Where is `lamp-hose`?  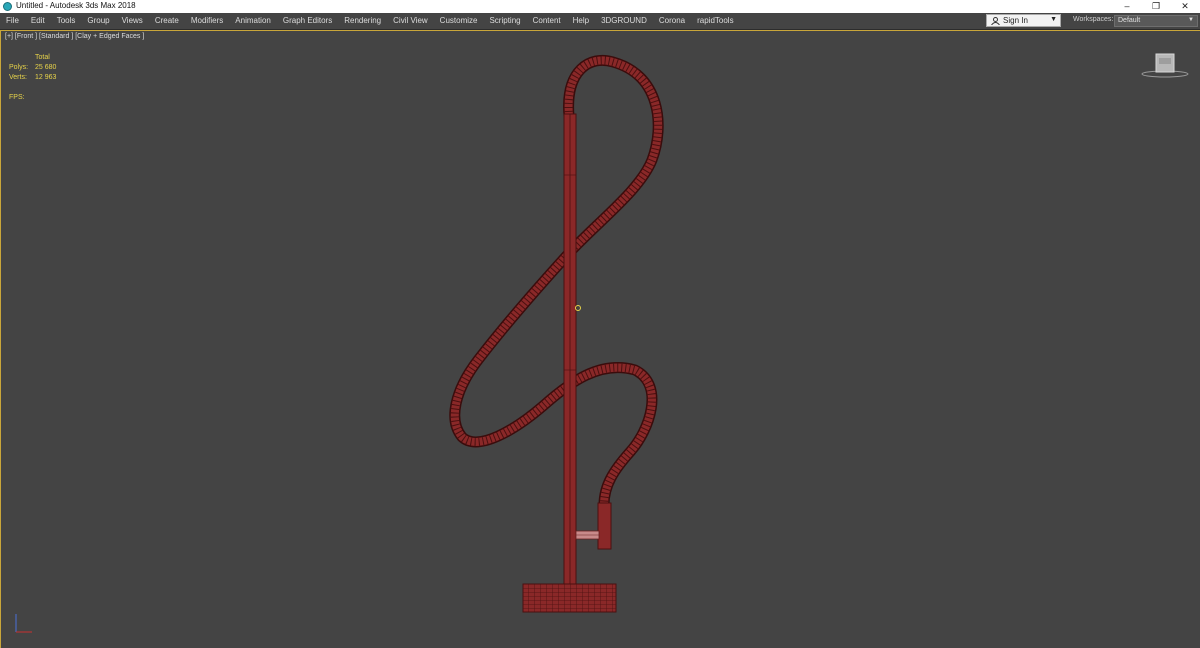
lamp-hose is located at coordinates (556, 283).